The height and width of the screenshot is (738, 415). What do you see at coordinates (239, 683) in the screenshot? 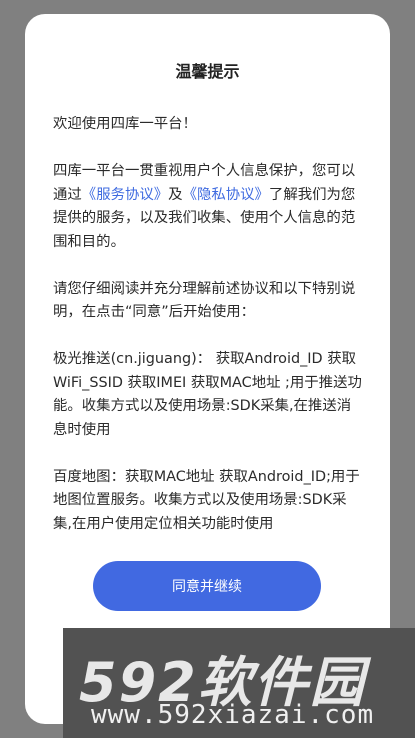
I see `site-watermark: 592软件园 www.592xiazai.com` at bounding box center [239, 683].